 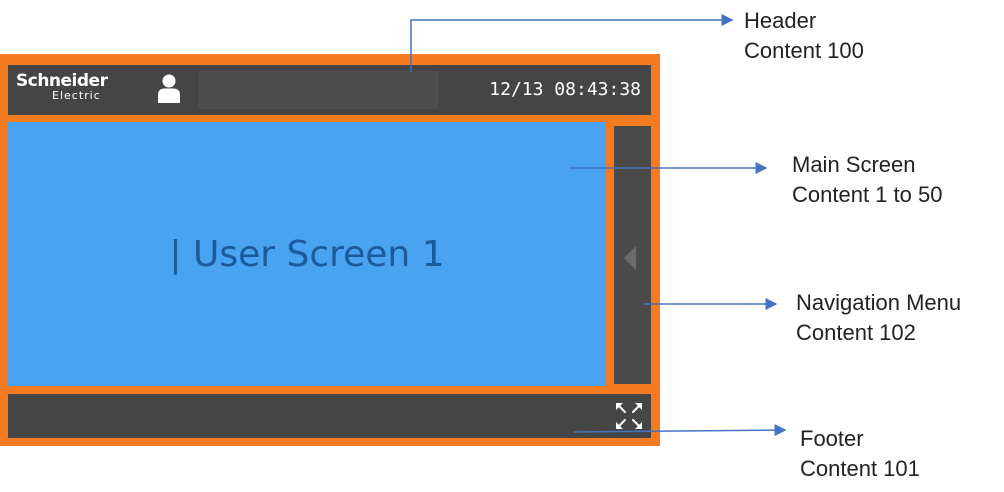 What do you see at coordinates (860, 454) in the screenshot?
I see `footer-annotation: Footer Content 101` at bounding box center [860, 454].